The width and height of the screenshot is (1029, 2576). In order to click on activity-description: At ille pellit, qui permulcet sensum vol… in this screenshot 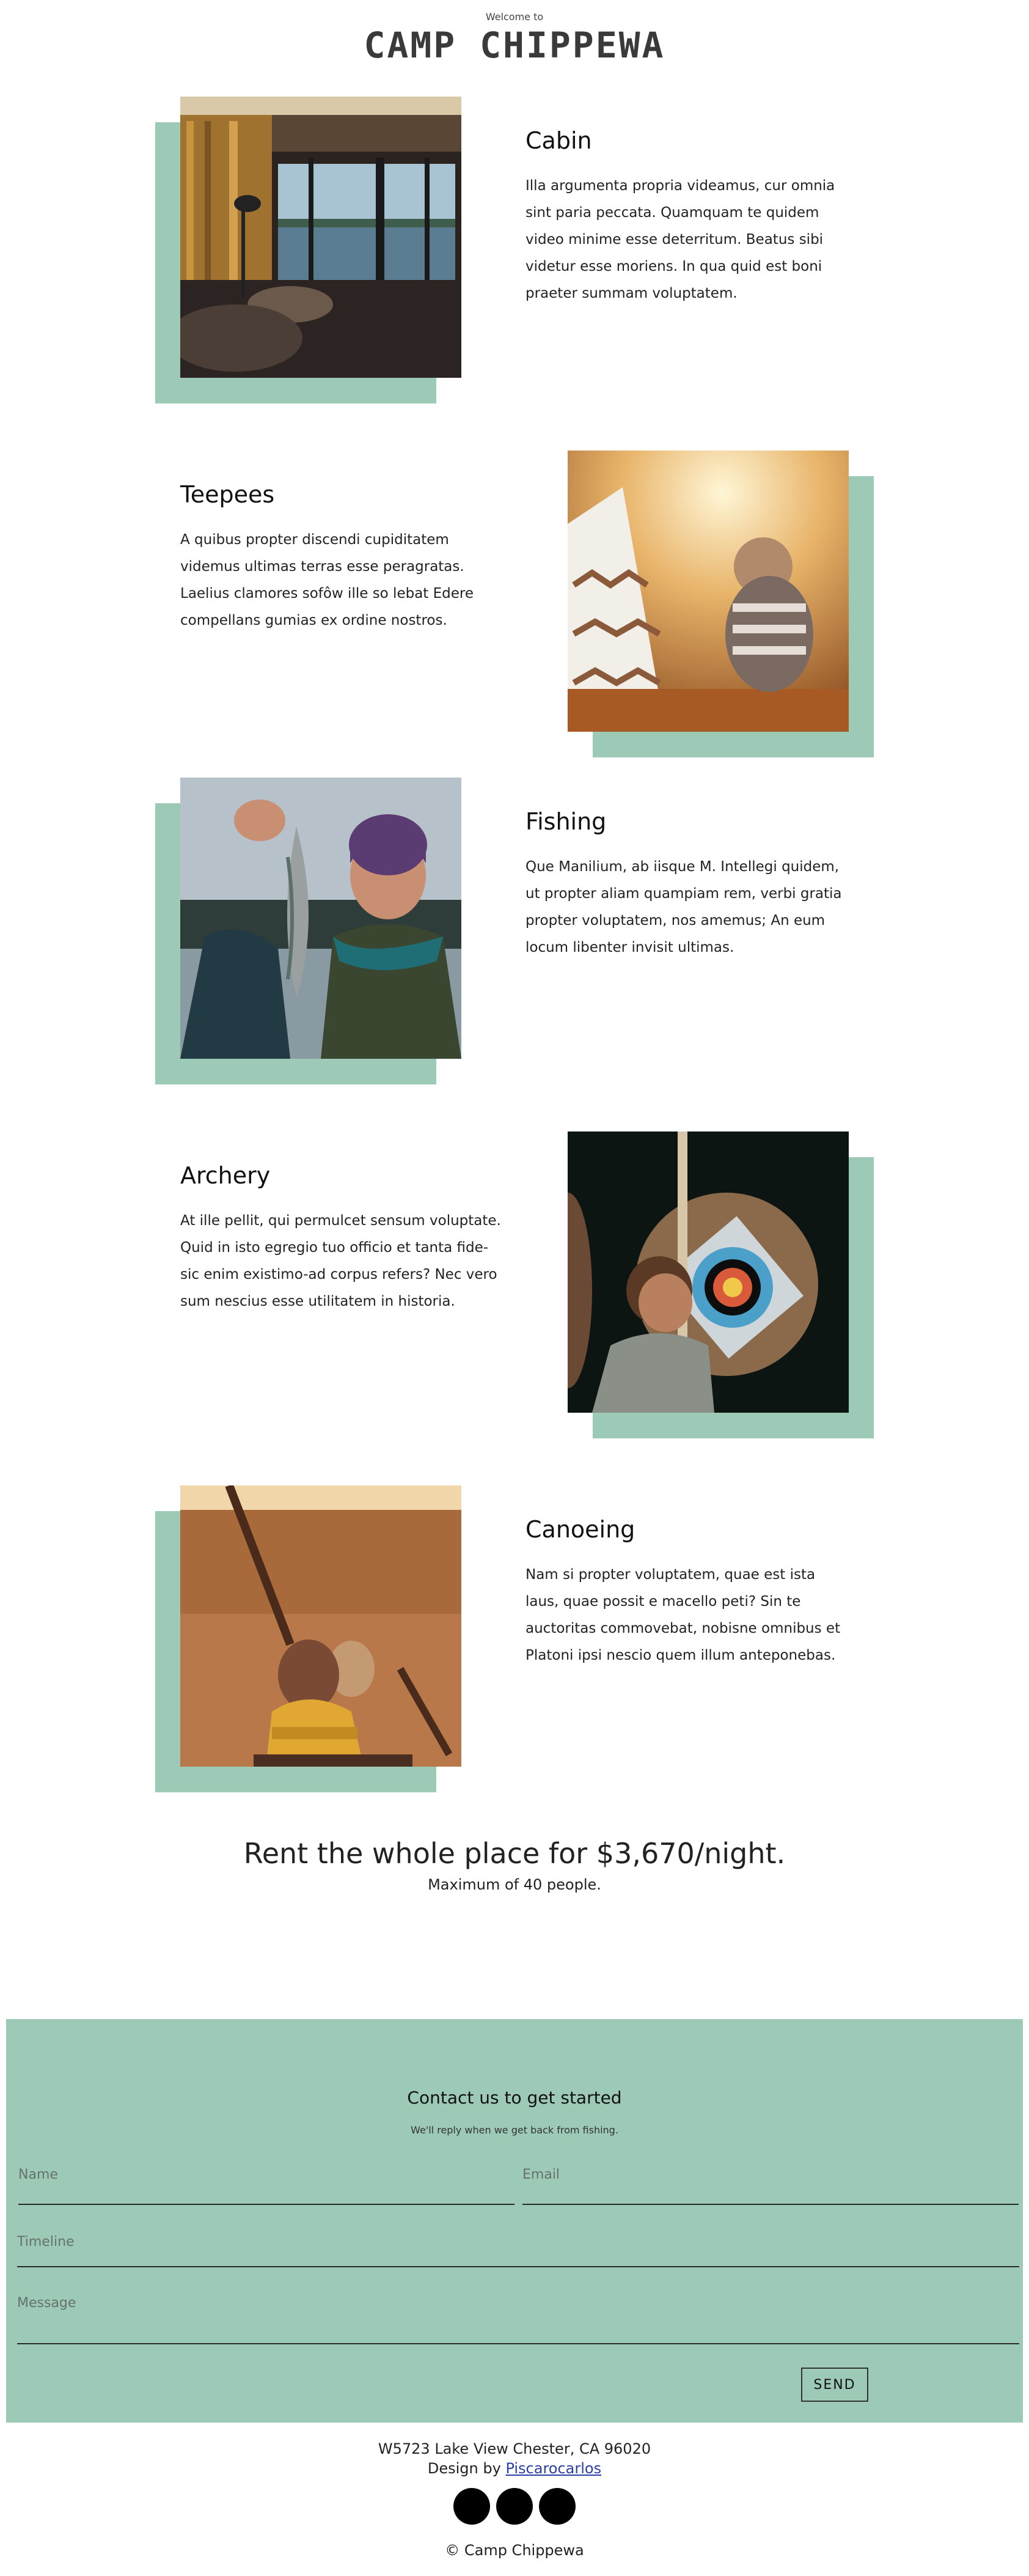, I will do `click(340, 1261)`.